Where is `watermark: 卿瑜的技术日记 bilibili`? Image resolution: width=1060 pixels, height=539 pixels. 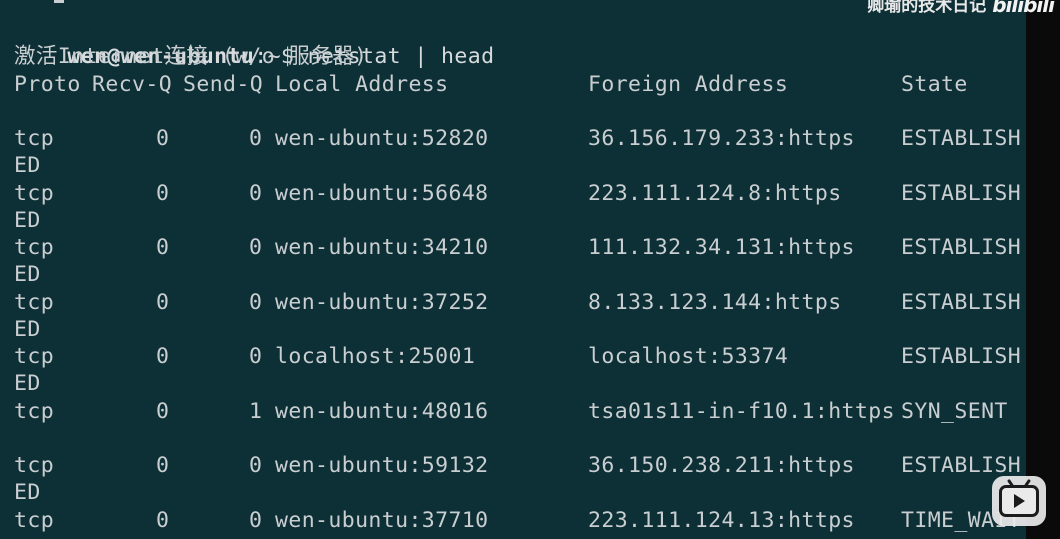 watermark: 卿瑜的技术日记 bilibili is located at coordinates (961, 10).